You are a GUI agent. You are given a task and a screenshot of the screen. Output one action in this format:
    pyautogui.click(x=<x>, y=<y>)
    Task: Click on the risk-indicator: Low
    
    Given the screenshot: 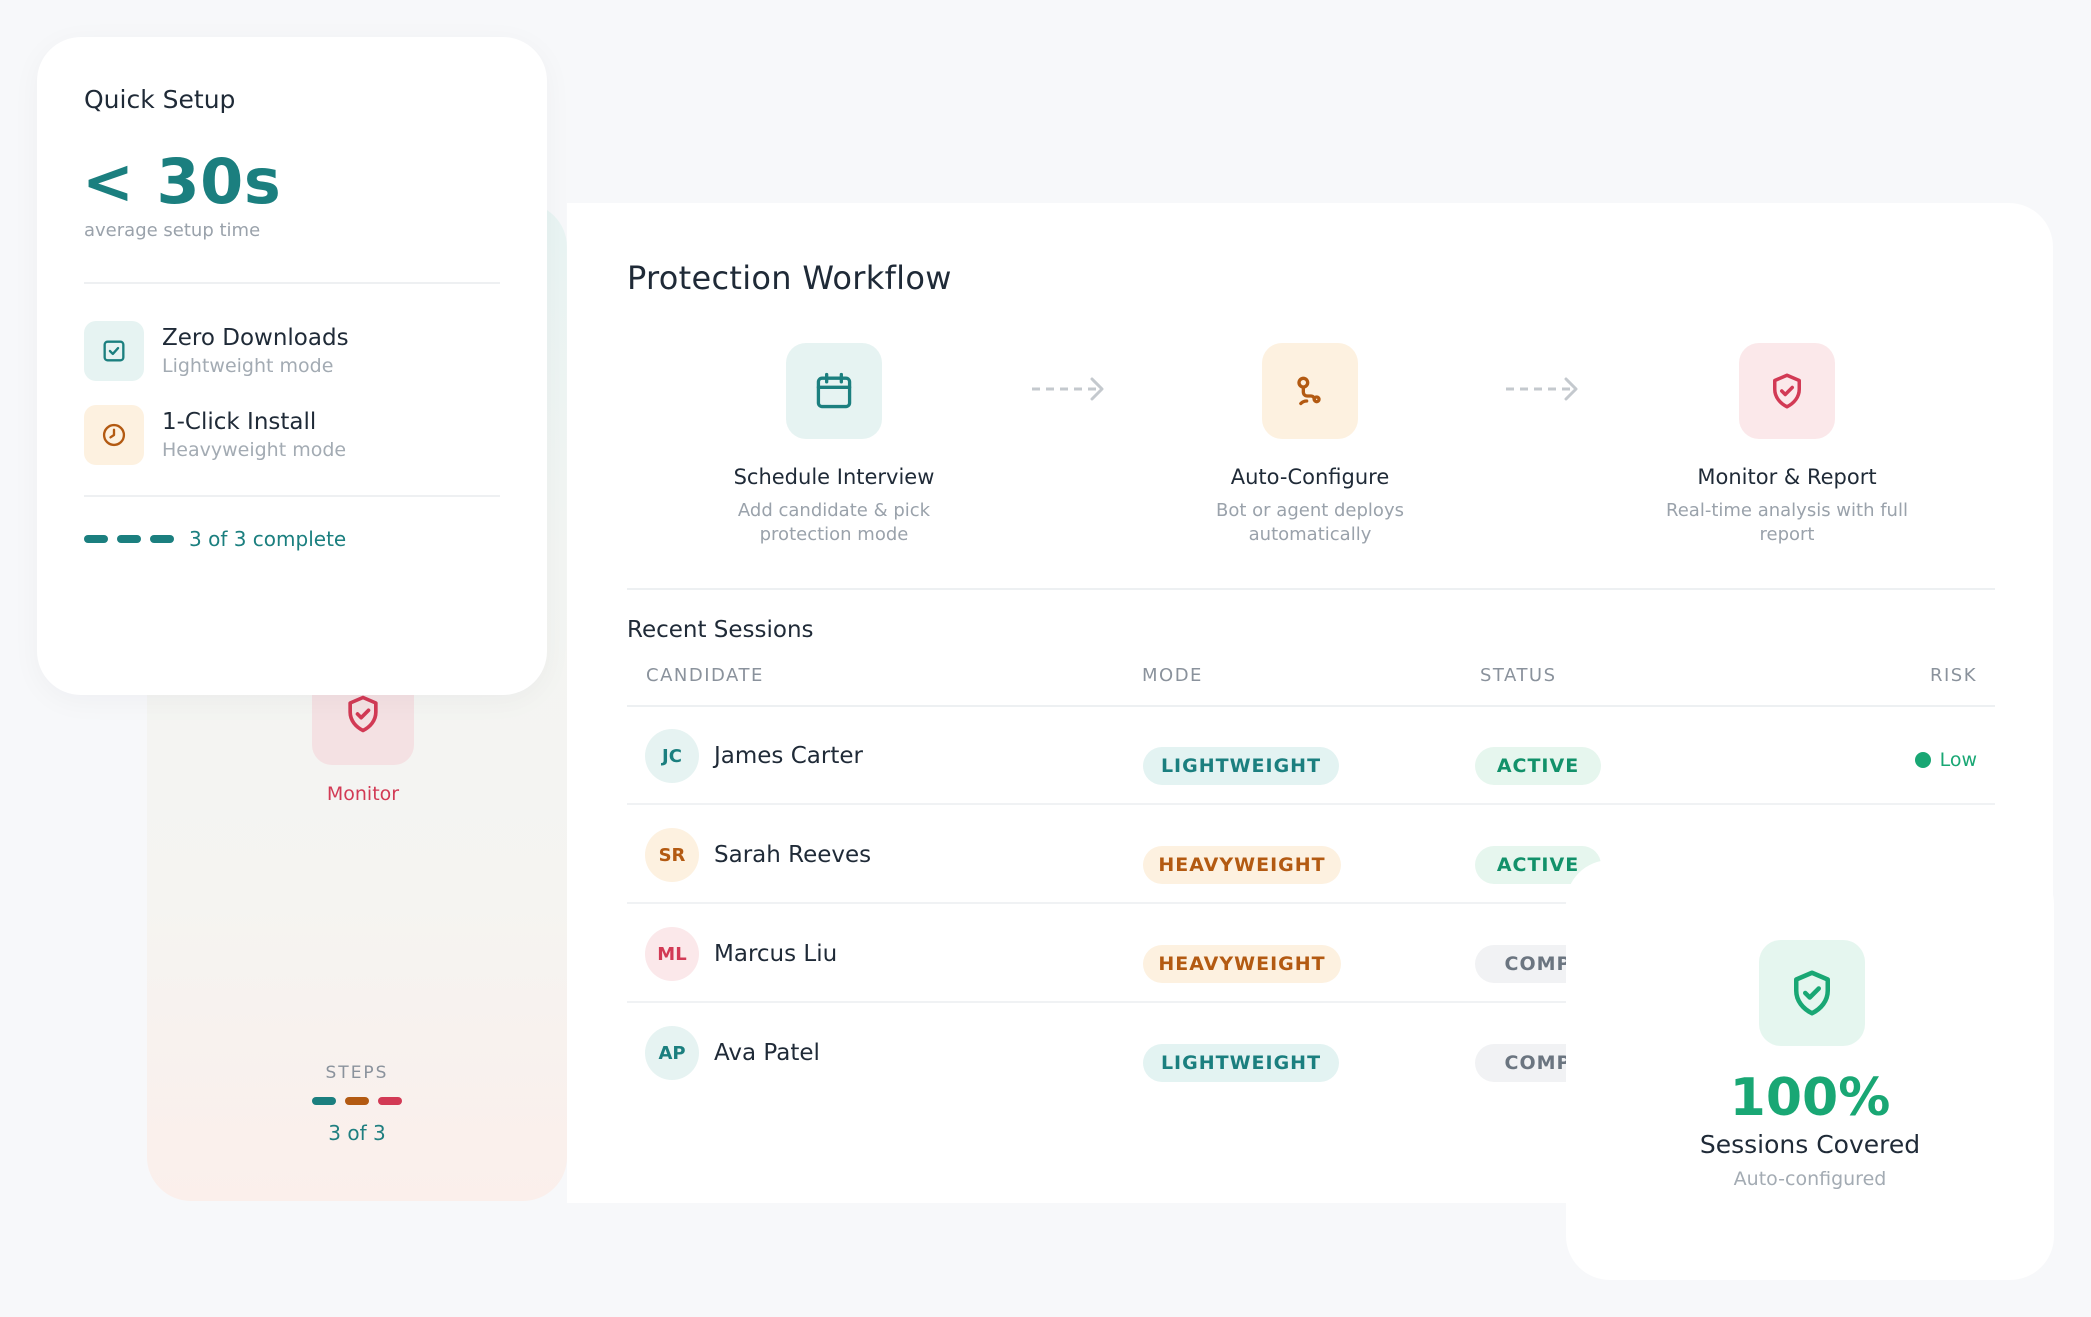 What is the action you would take?
    pyautogui.click(x=1945, y=760)
    